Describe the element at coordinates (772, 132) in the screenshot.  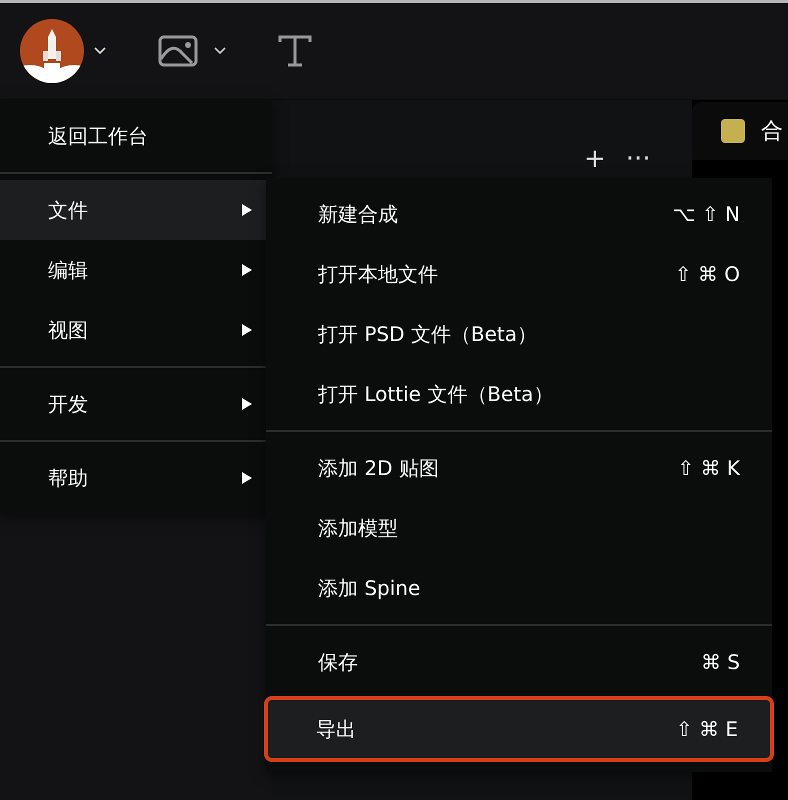
I see `tab-label: 合` at that location.